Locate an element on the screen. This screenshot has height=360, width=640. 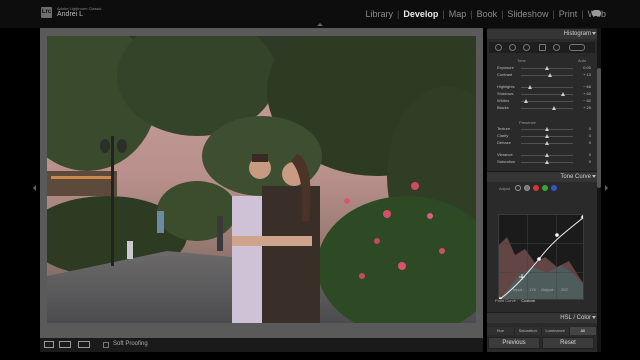
slider-value: − 66 is located at coordinates (587, 86).